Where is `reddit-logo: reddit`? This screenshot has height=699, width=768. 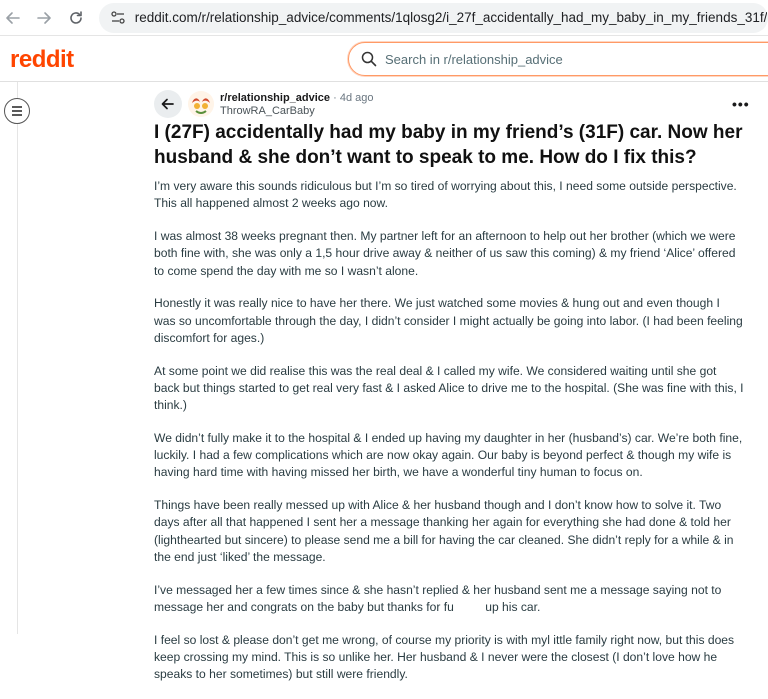
reddit-logo: reddit is located at coordinates (42, 60).